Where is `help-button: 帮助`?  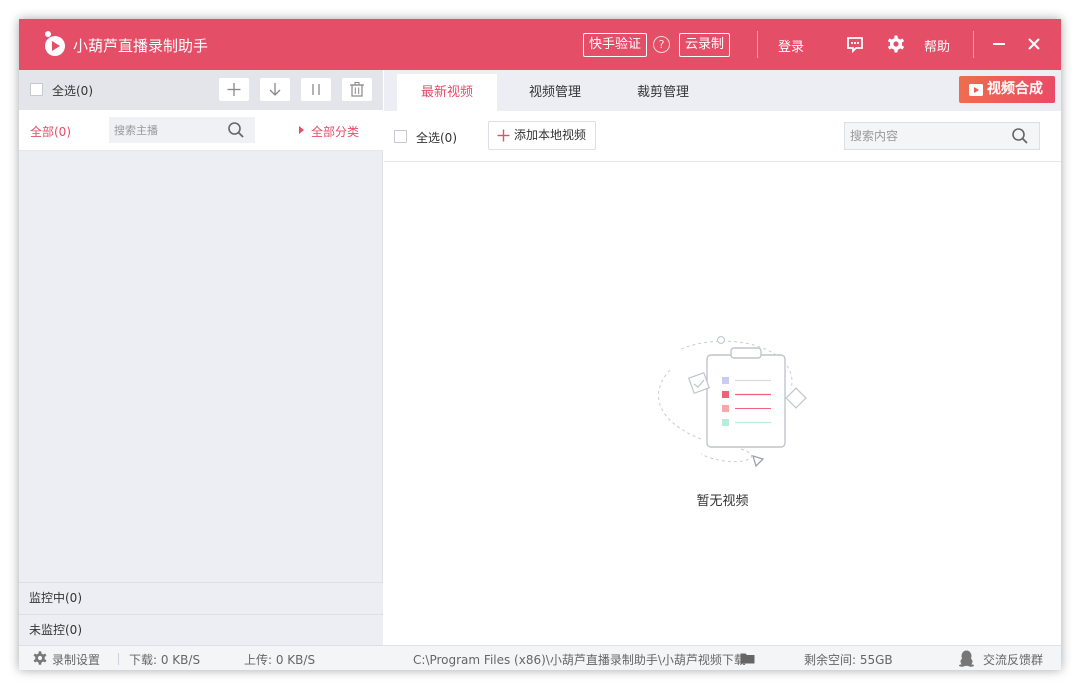 help-button: 帮助 is located at coordinates (937, 45).